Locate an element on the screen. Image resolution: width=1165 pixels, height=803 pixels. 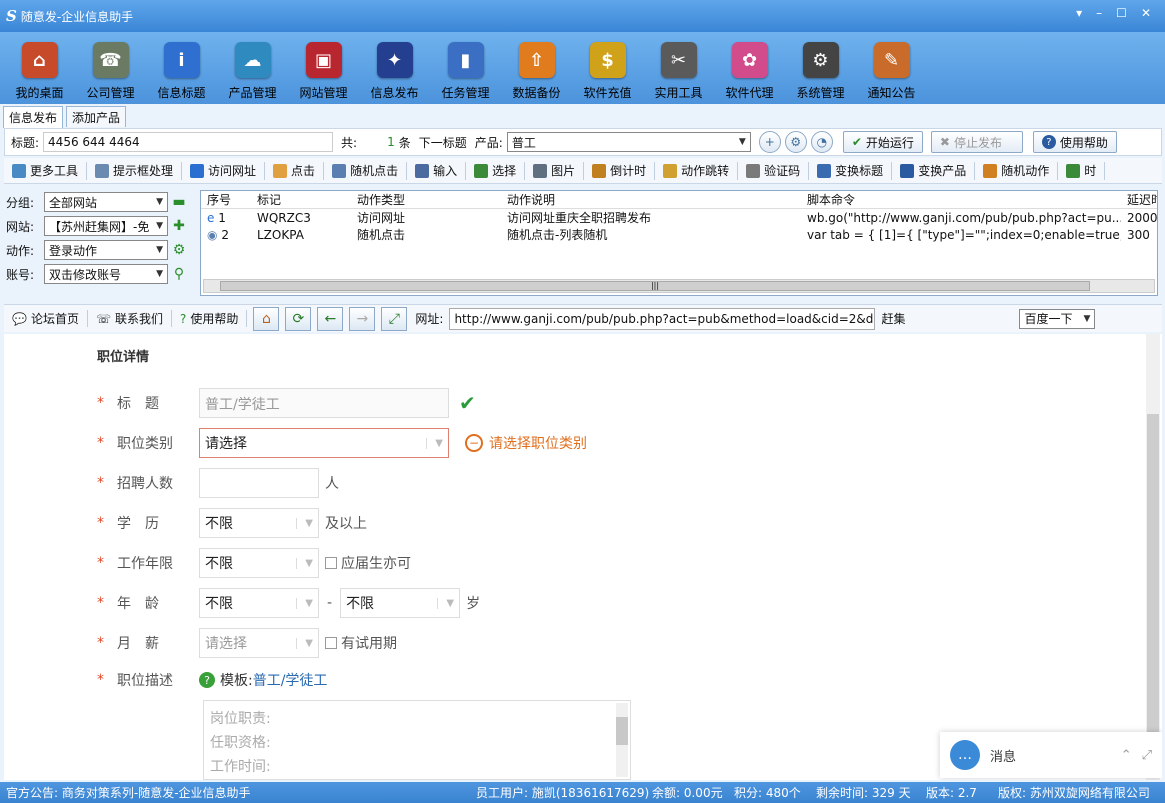
gear-icon: ⚙ is located at coordinates (179, 250).